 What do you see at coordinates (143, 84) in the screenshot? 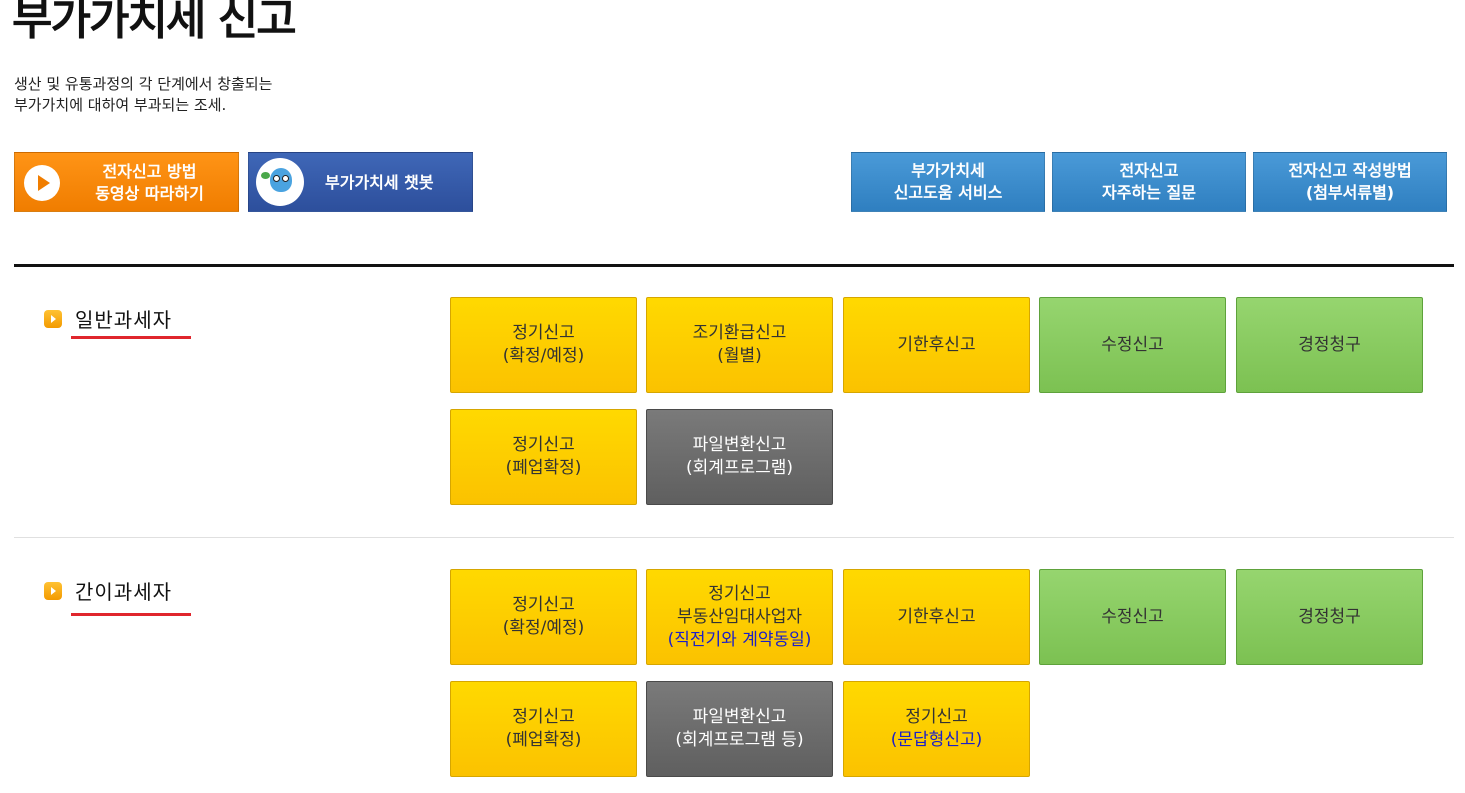
I see `description-line: 생산 및 유통과정의 각 단계에서 창출되는` at bounding box center [143, 84].